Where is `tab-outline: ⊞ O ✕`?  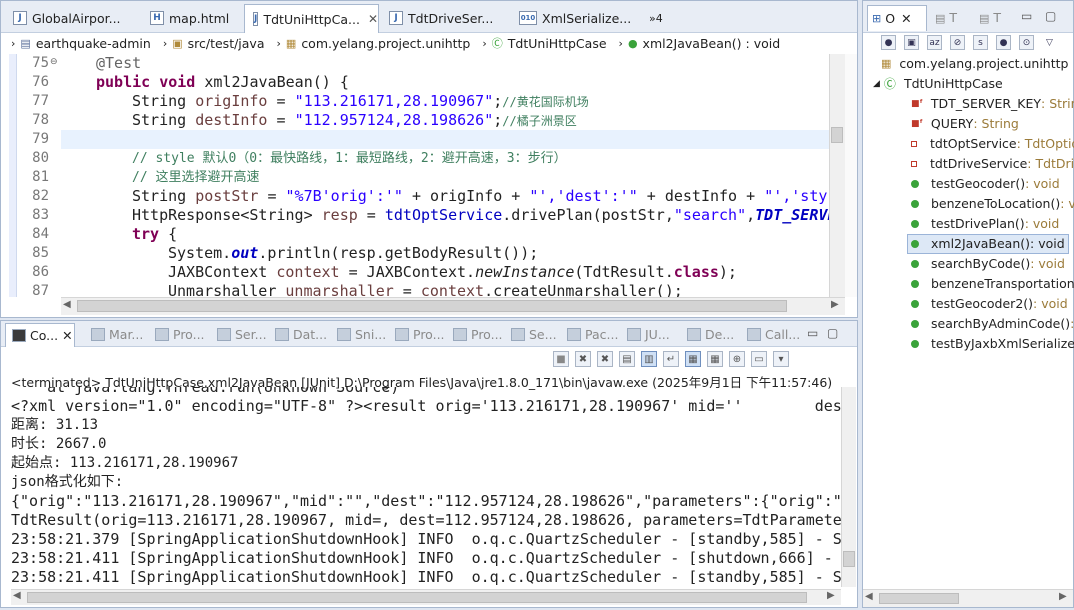
tab-outline: ⊞ O ✕ is located at coordinates (897, 18).